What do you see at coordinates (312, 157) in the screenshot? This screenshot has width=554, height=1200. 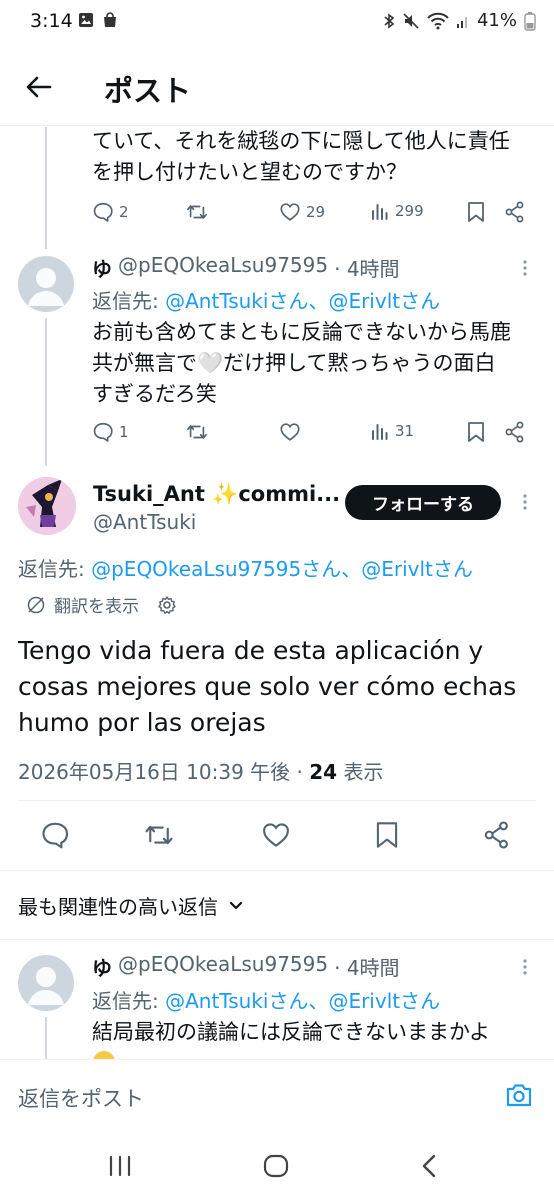 I see `previous-post-text: ていて、それを絨毯の下に隠して他人に責任 を押し付けたいと望むのですか？` at bounding box center [312, 157].